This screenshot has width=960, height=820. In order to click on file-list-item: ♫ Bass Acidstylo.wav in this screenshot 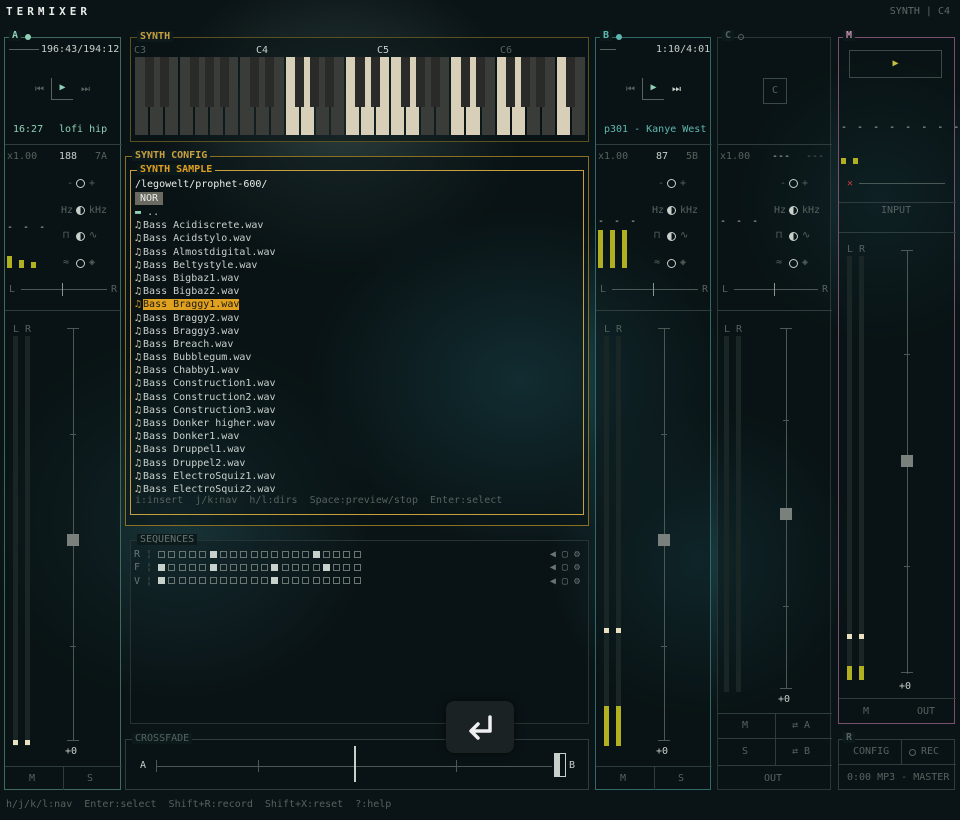, I will do `click(355, 238)`.